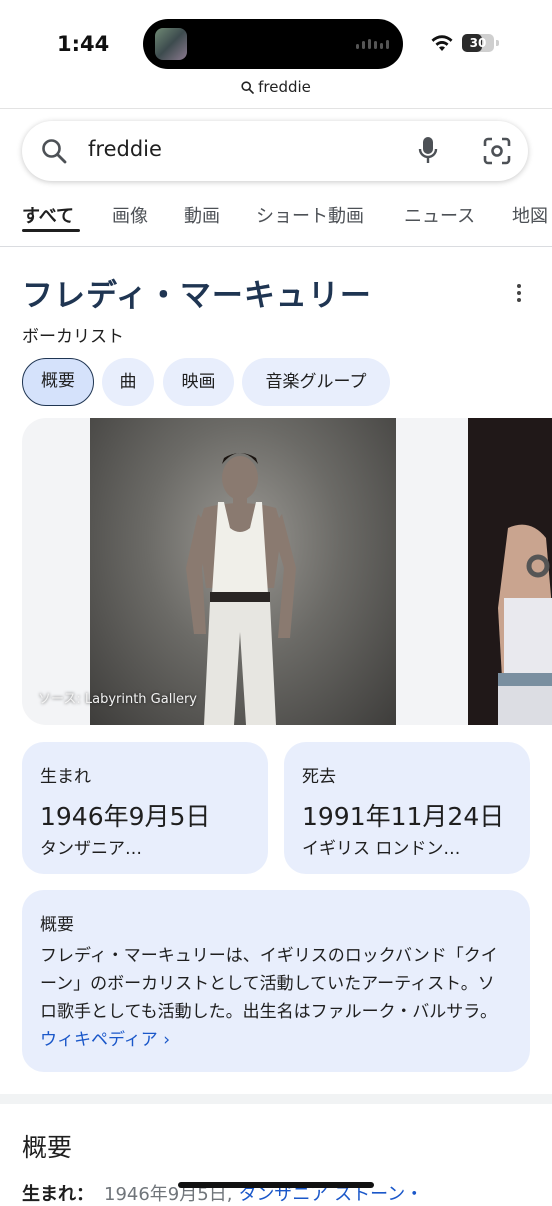  I want to click on tab-all: すべて, so click(48, 215).